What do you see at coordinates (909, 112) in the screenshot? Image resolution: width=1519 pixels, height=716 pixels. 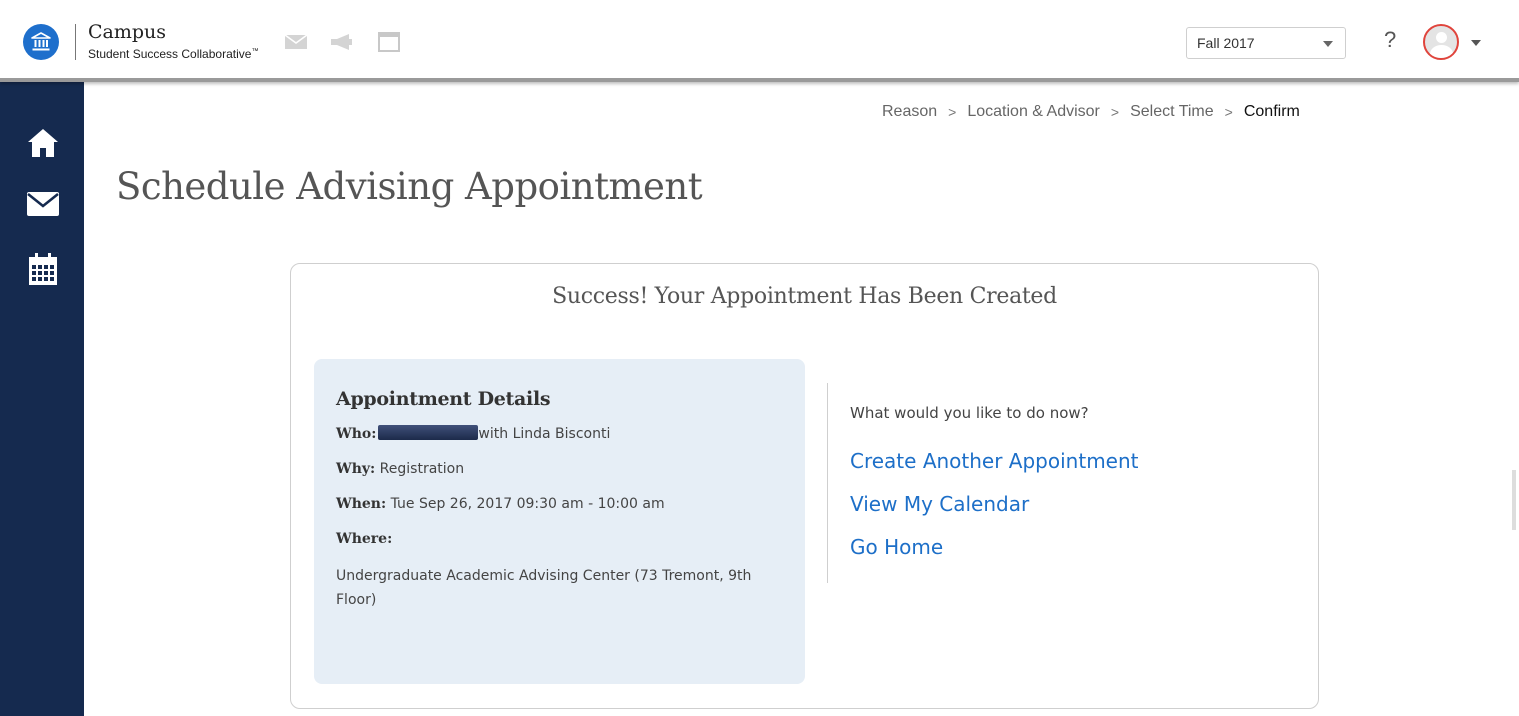 I see `breadcrumb-step-reason: Reason` at bounding box center [909, 112].